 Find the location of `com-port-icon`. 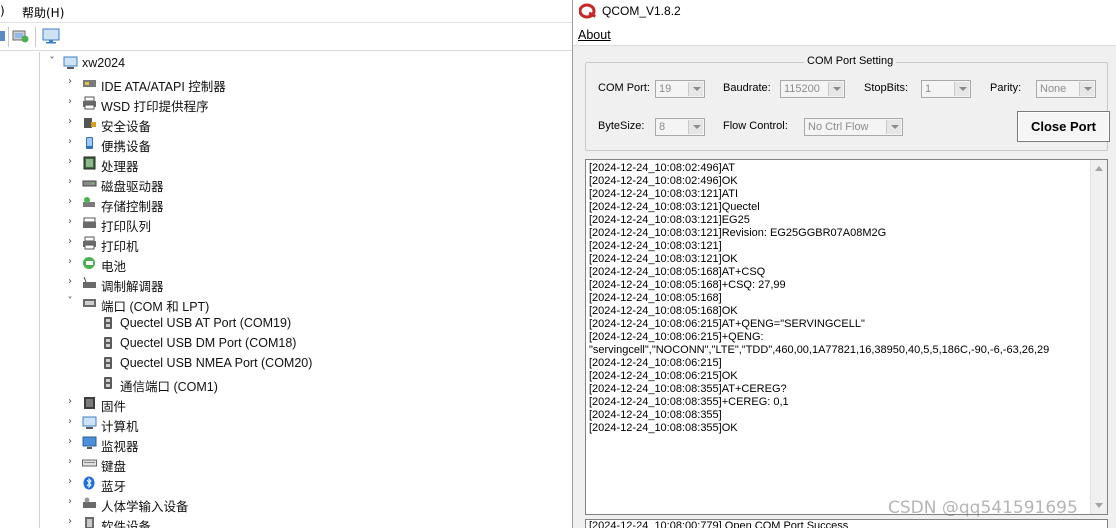

com-port-icon is located at coordinates (108, 363).